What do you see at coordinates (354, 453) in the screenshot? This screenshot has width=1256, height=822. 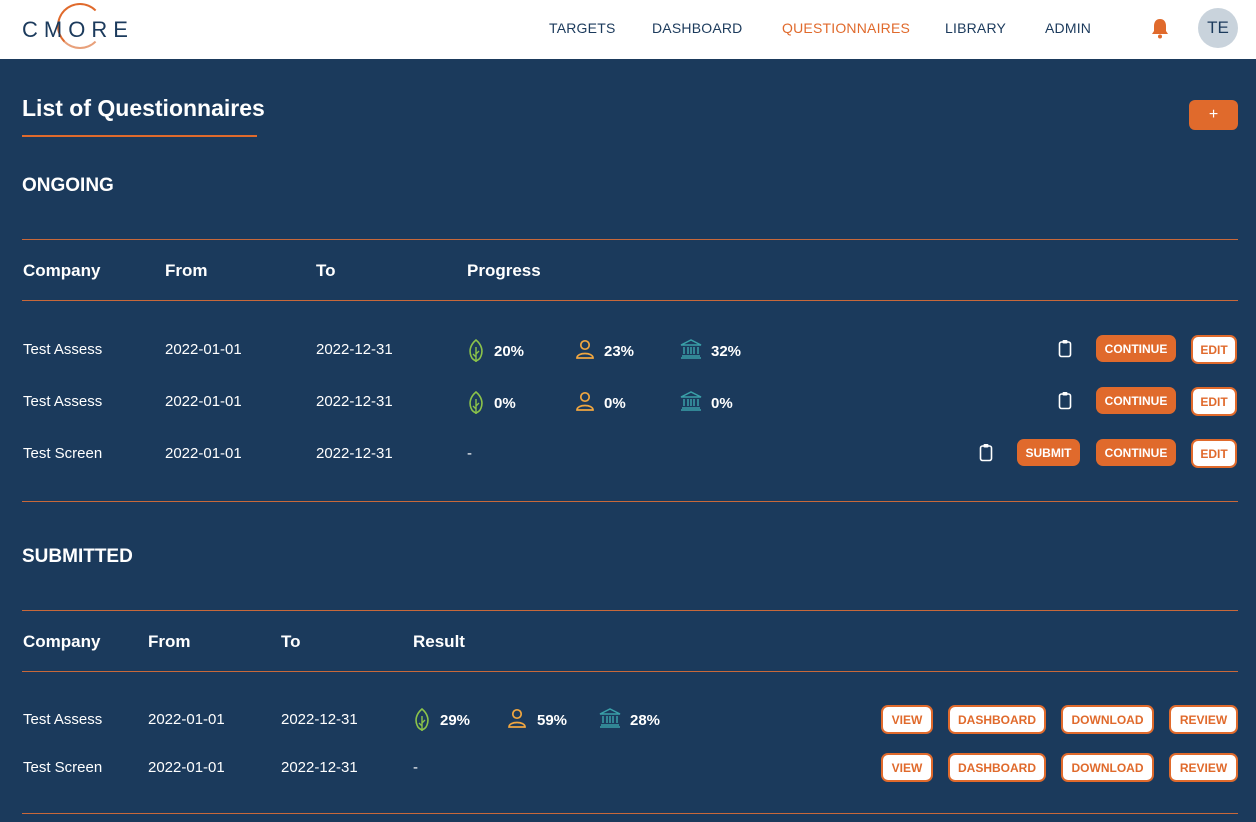 I see `ongoing-row3-to: 2022-12-31` at bounding box center [354, 453].